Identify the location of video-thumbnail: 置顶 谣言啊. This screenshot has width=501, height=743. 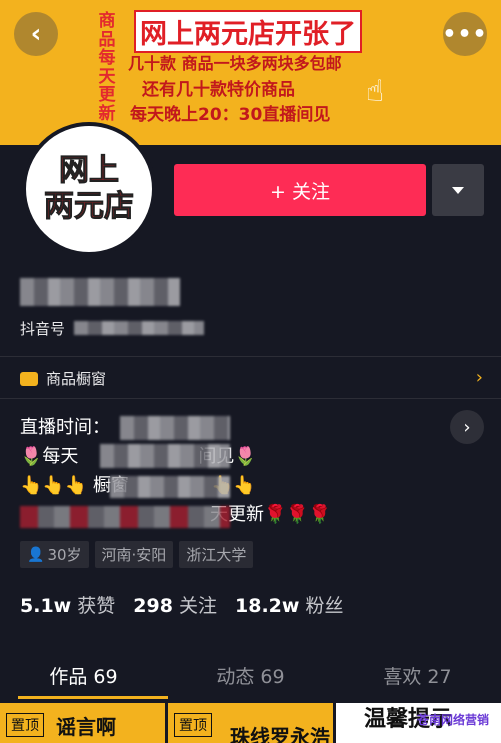
(82, 723).